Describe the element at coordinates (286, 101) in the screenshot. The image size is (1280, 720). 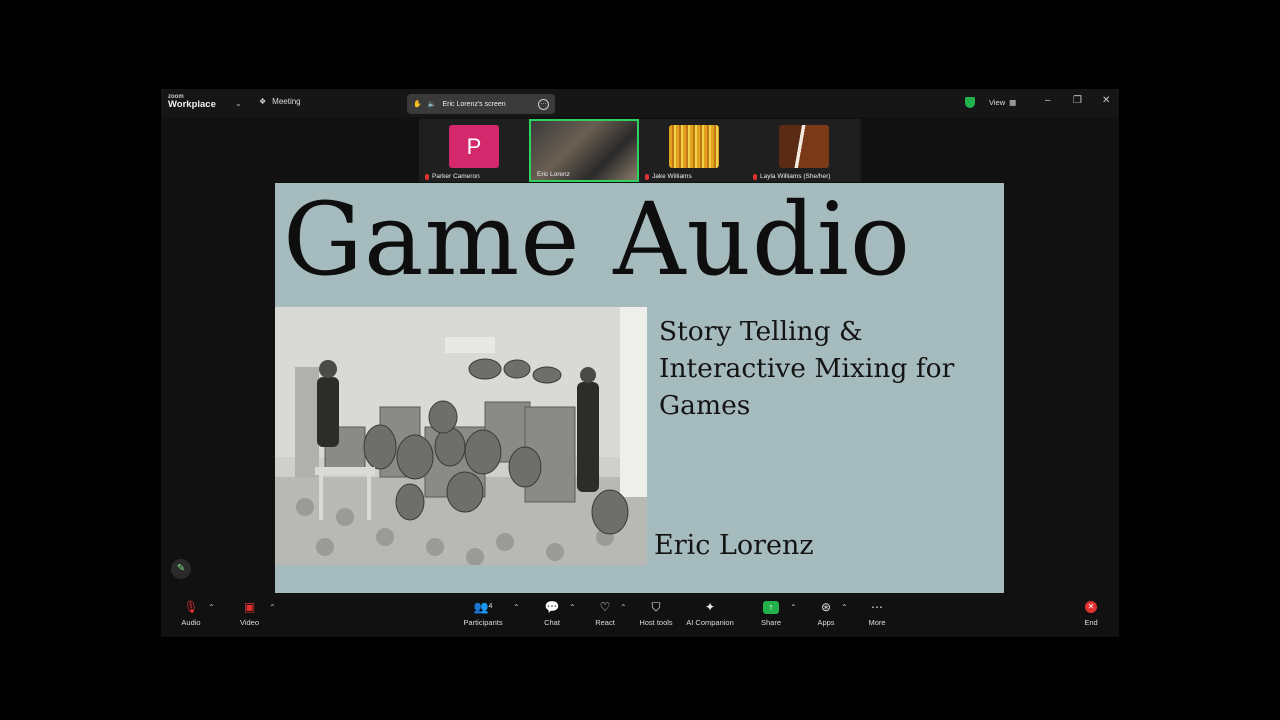
I see `meeting-label: Meeting` at that location.